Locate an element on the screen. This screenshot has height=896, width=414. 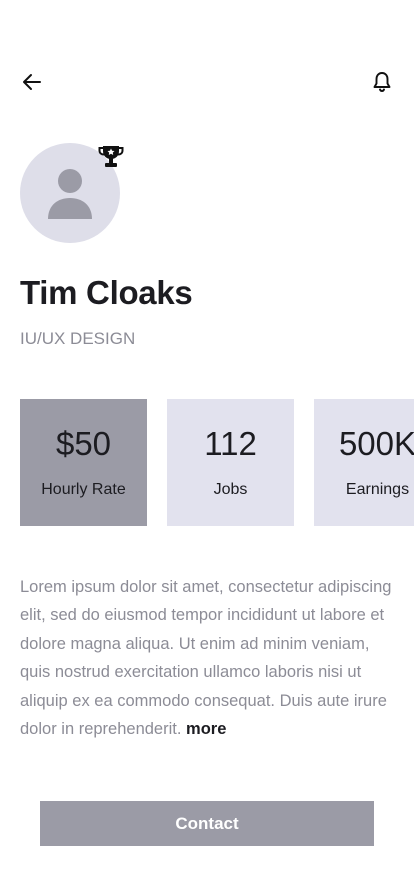
contact-button: Contact is located at coordinates (207, 823).